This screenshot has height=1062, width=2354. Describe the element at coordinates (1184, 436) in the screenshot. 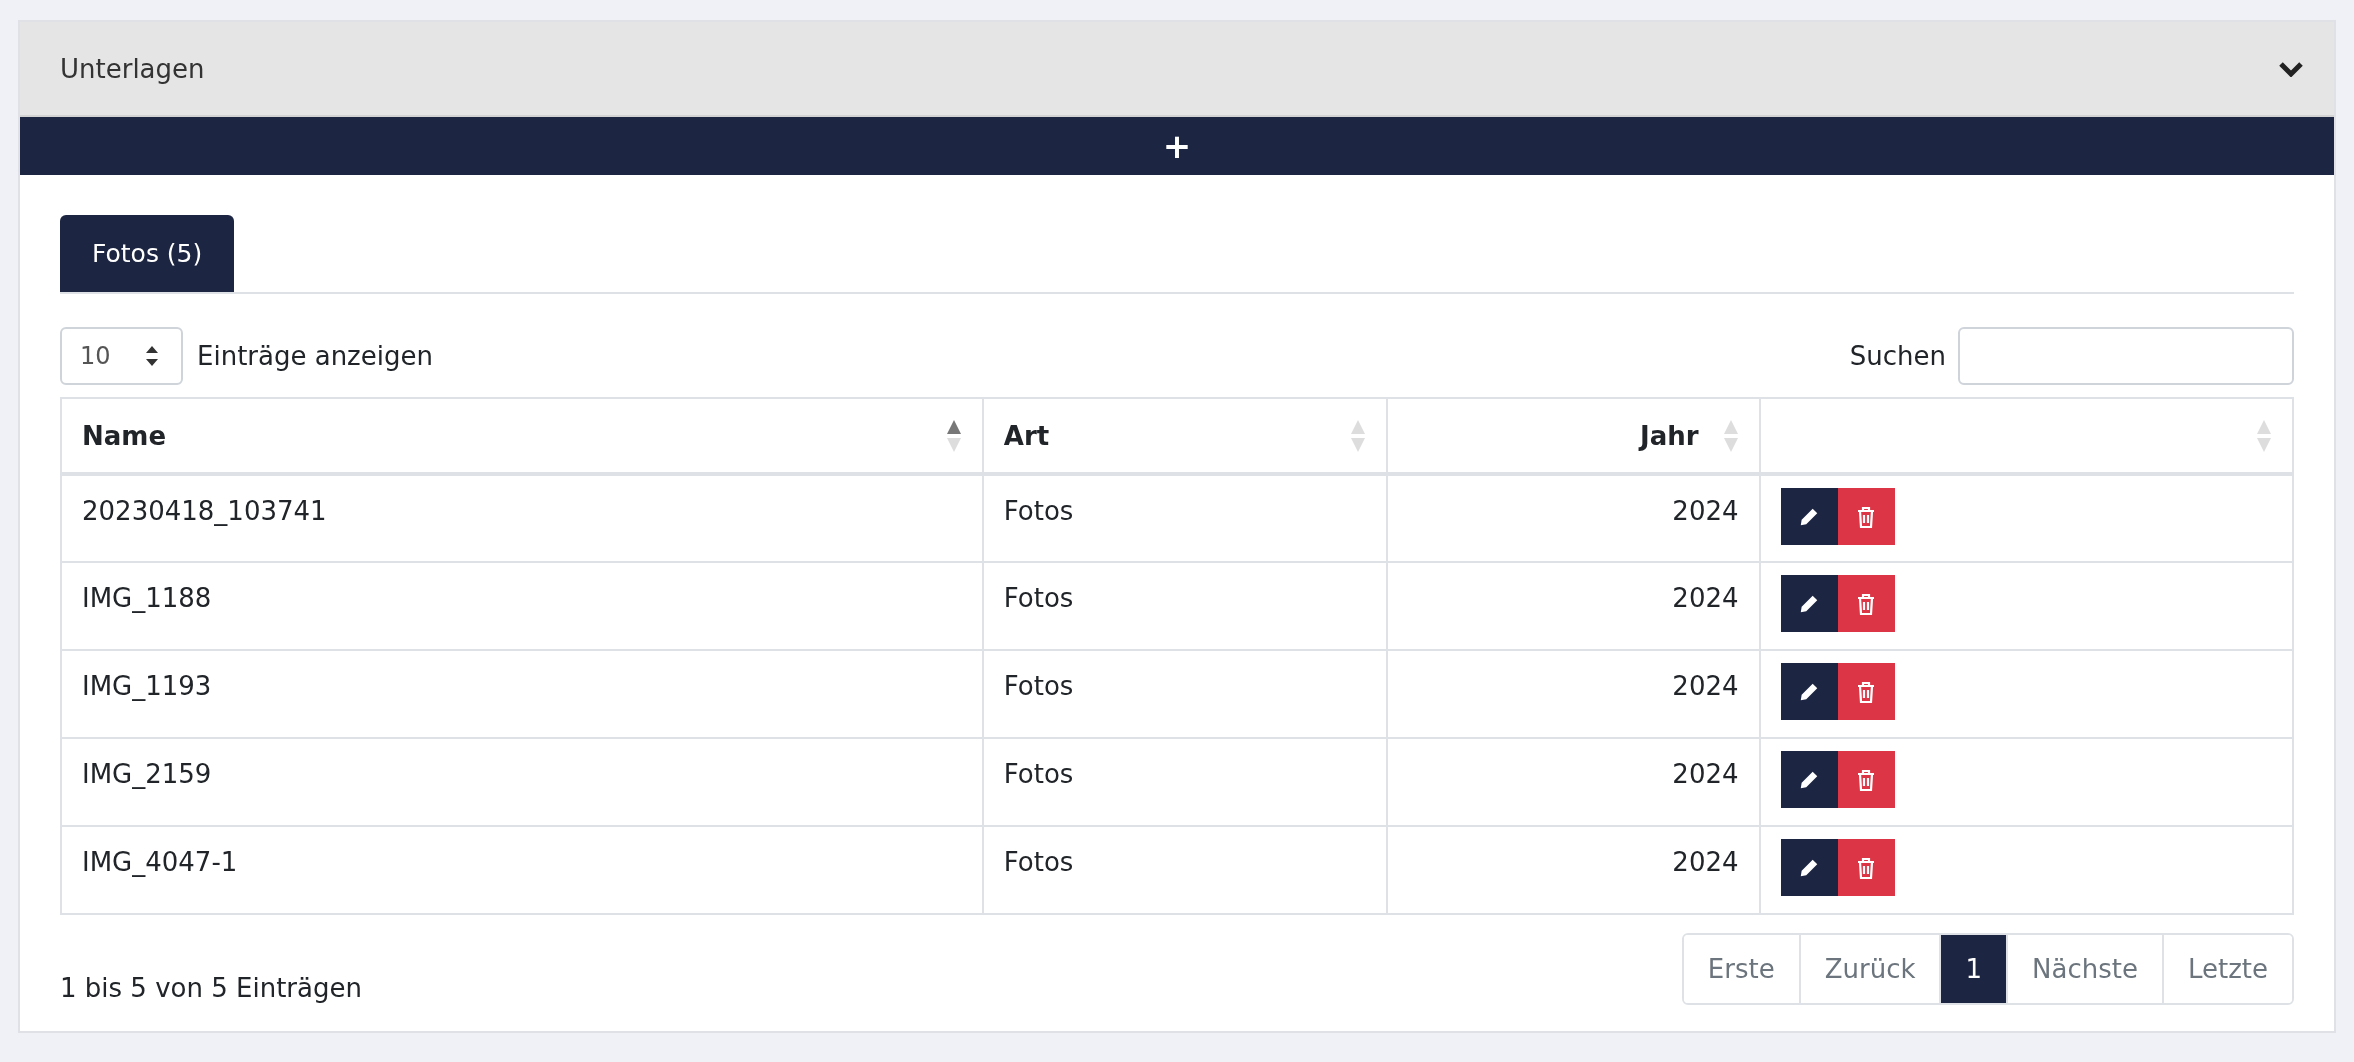

I see `column-header: Art` at that location.